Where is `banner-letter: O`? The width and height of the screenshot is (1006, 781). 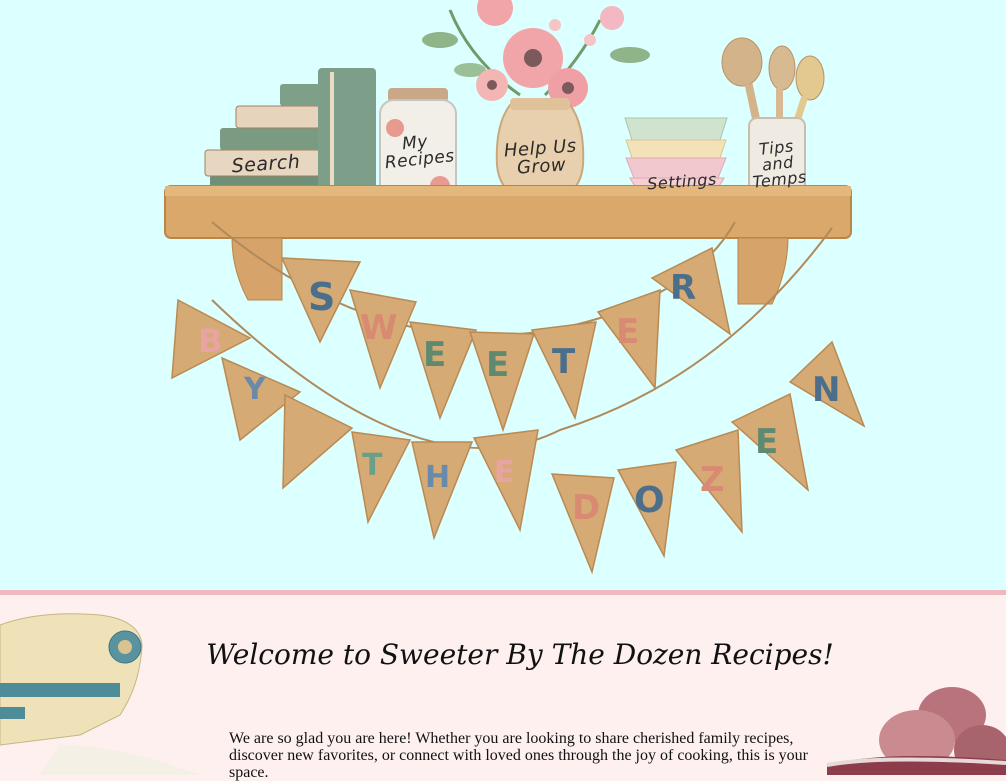
banner-letter: O is located at coordinates (649, 500).